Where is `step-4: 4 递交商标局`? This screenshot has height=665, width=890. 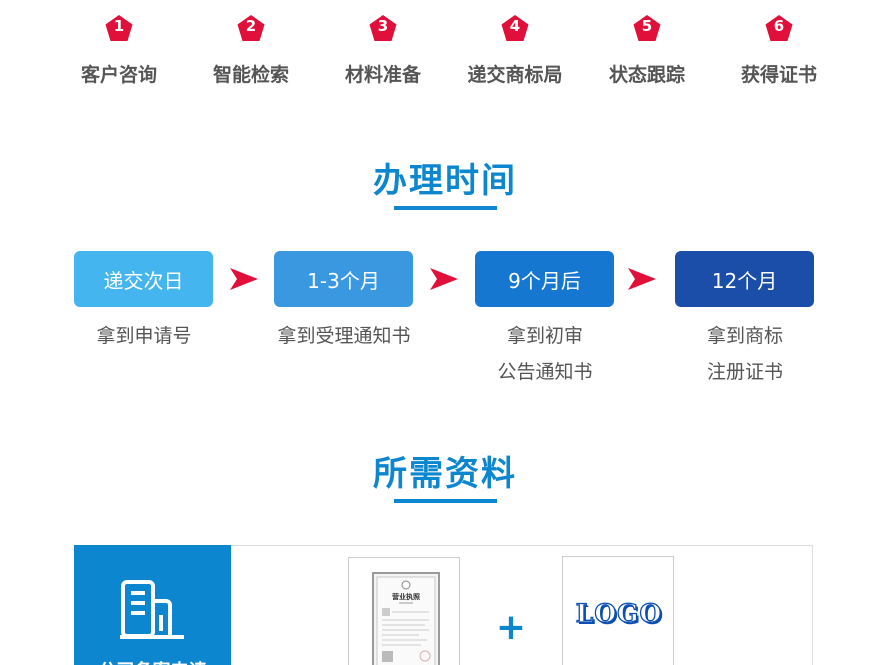 step-4: 4 递交商标局 is located at coordinates (515, 50).